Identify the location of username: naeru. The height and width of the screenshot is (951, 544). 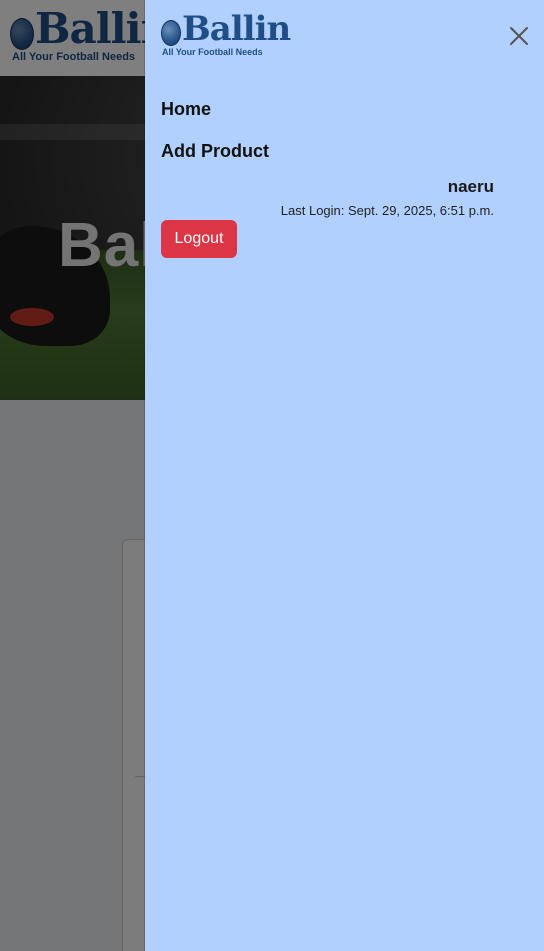
(470, 186).